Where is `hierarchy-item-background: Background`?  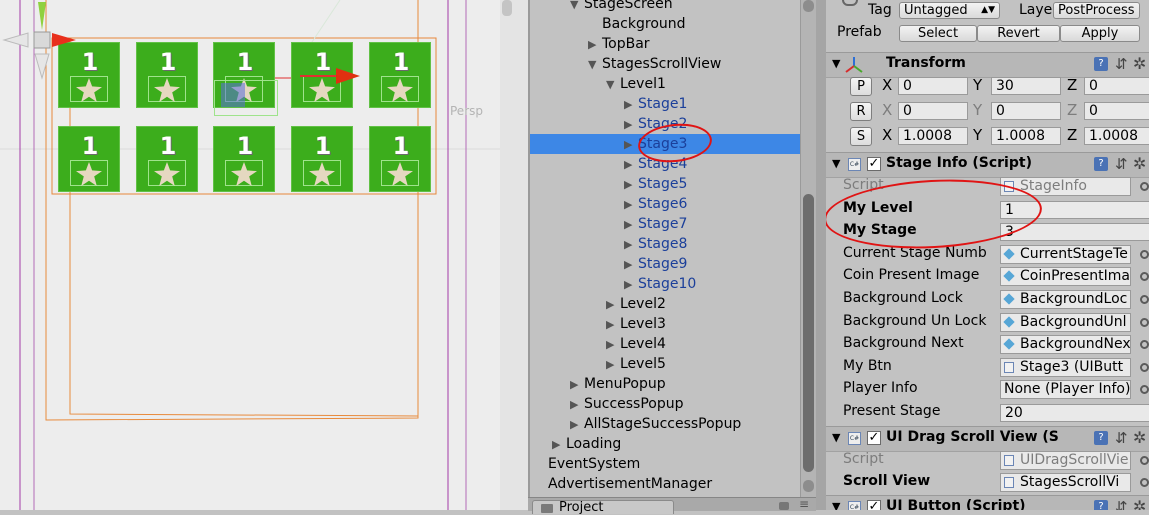 hierarchy-item-background: Background is located at coordinates (666, 24).